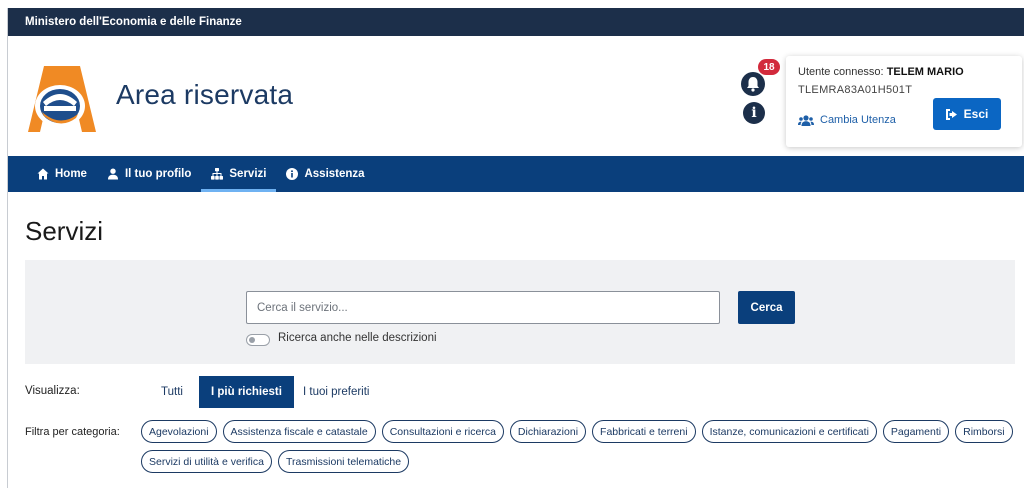 The image size is (1024, 488). Describe the element at coordinates (43, 174) in the screenshot. I see `home-icon` at that location.